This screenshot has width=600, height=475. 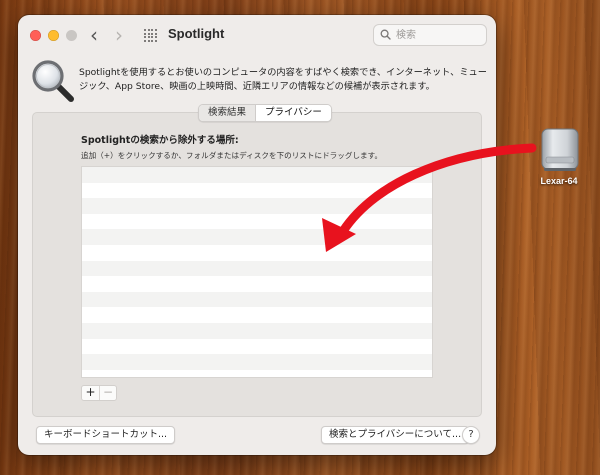 What do you see at coordinates (119, 35) in the screenshot?
I see `chevron-right-icon: ›` at bounding box center [119, 35].